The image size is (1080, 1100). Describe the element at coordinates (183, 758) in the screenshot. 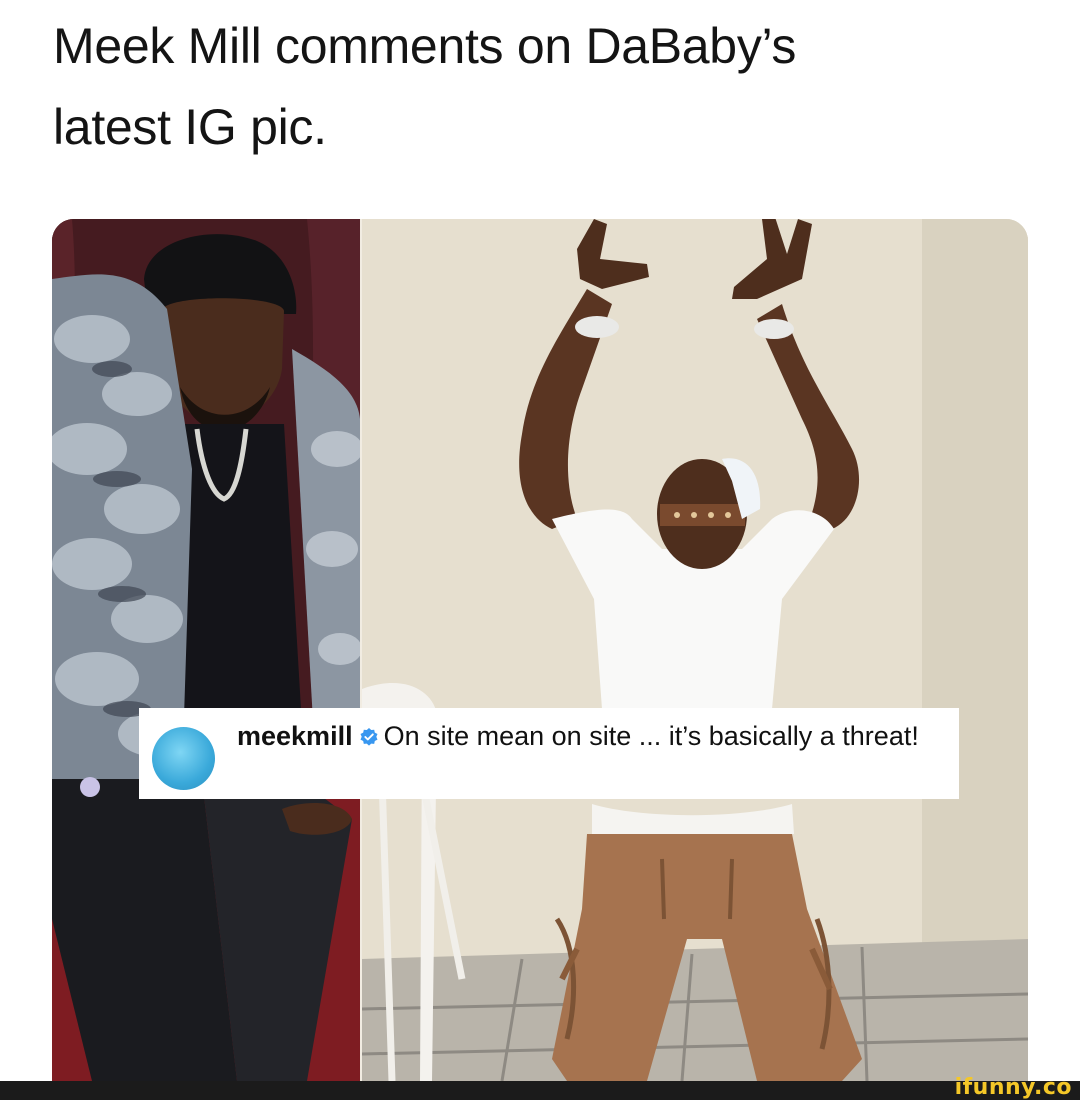

I see `profile-avatar-icon` at that location.